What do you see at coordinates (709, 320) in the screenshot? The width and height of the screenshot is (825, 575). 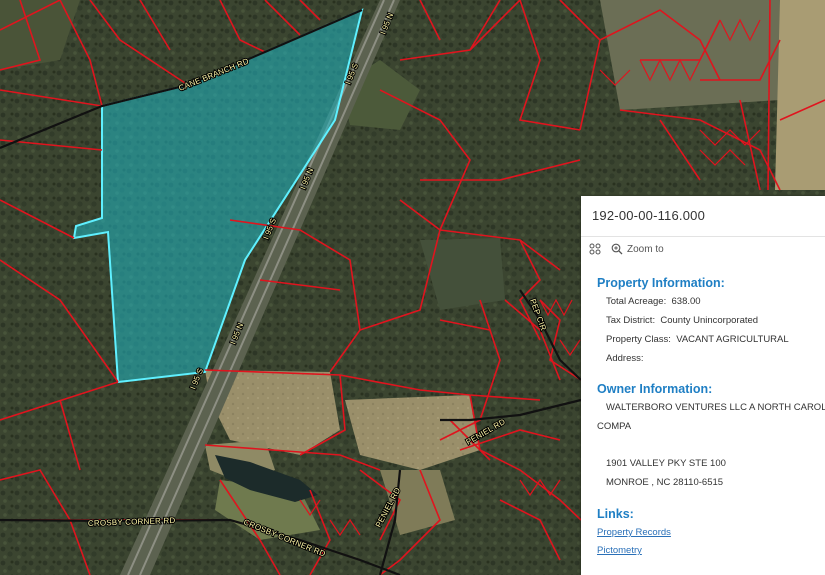 I see `tax-district-value: County Unincorporated` at bounding box center [709, 320].